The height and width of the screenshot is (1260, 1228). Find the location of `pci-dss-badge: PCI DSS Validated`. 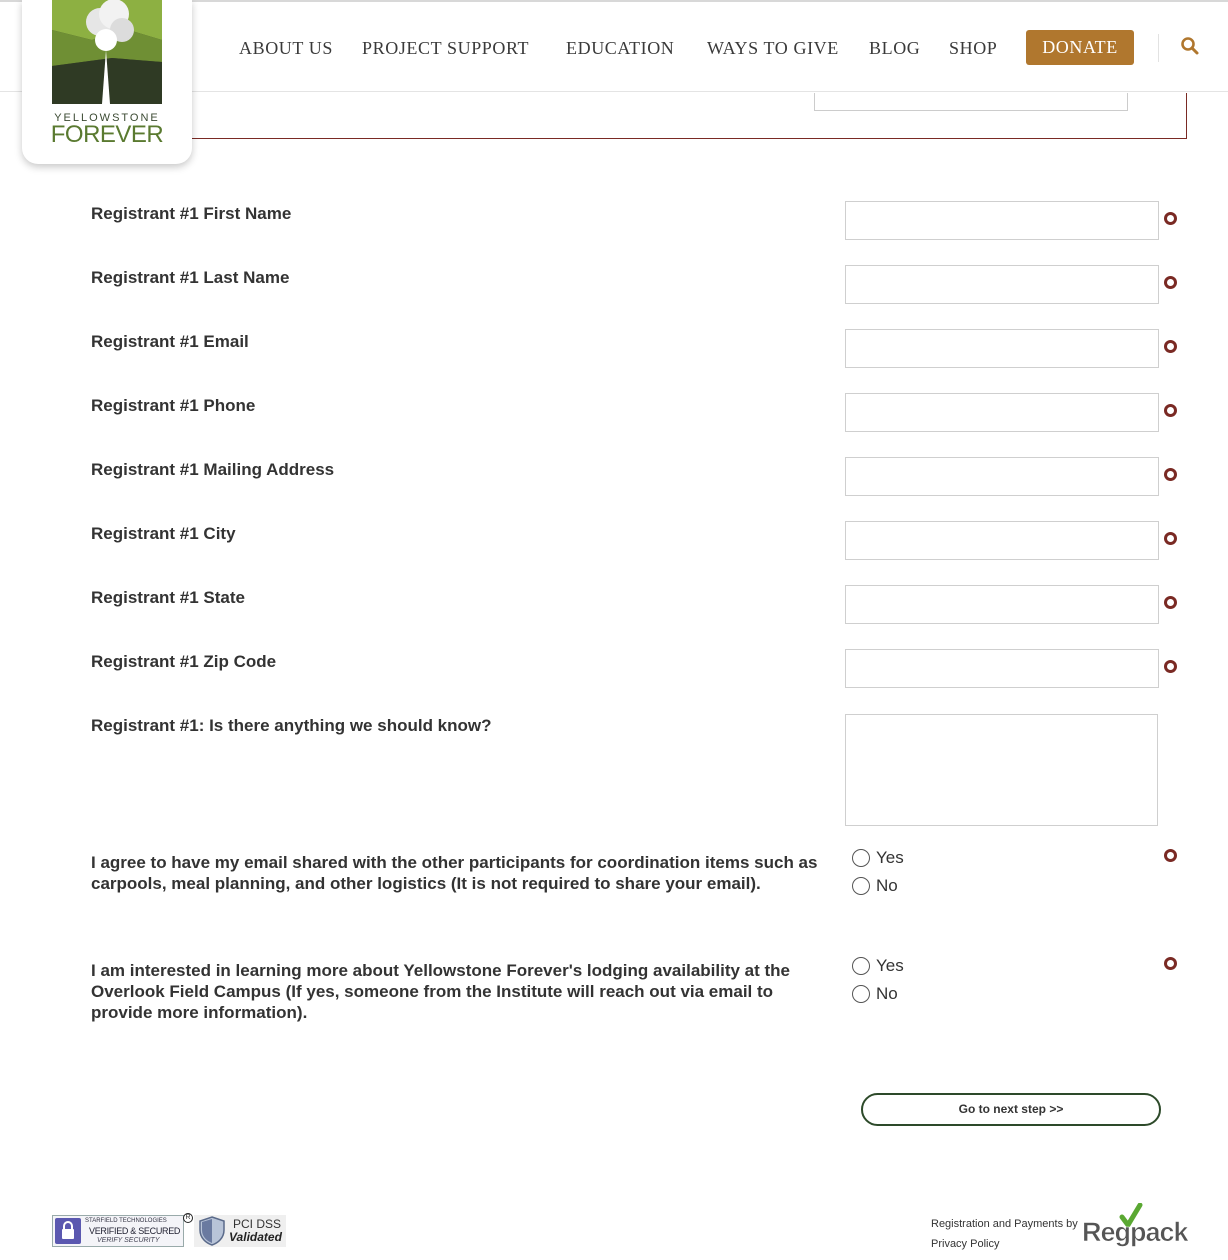

pci-dss-badge: PCI DSS Validated is located at coordinates (240, 1231).